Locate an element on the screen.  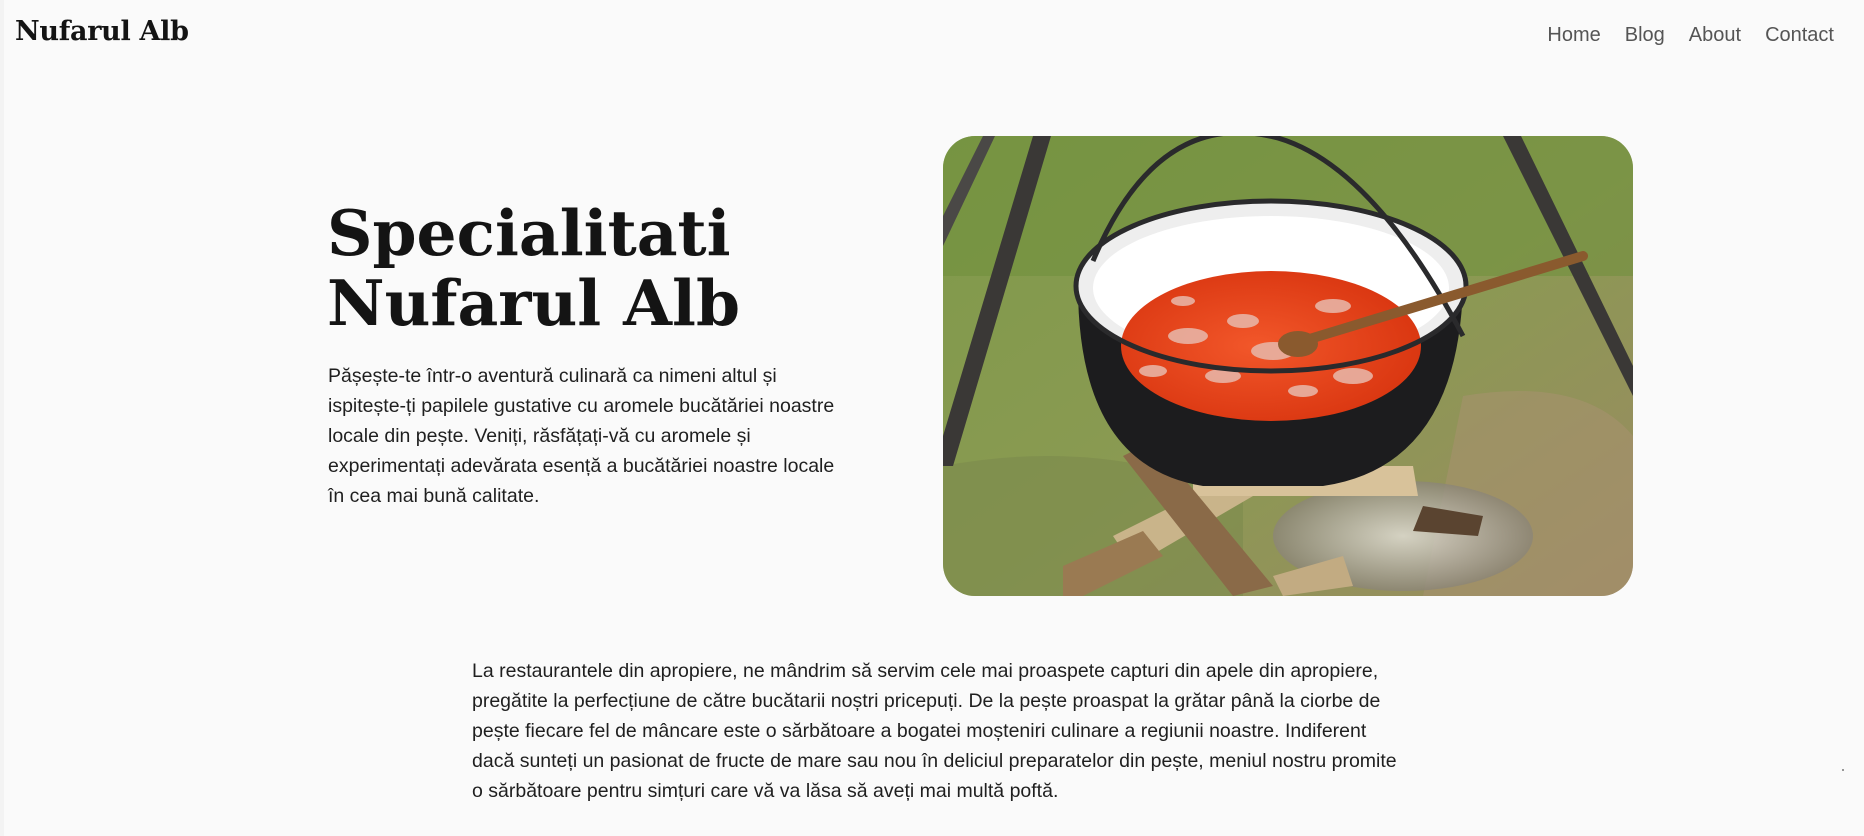
site-logo: Nufarul Alb is located at coordinates (102, 31).